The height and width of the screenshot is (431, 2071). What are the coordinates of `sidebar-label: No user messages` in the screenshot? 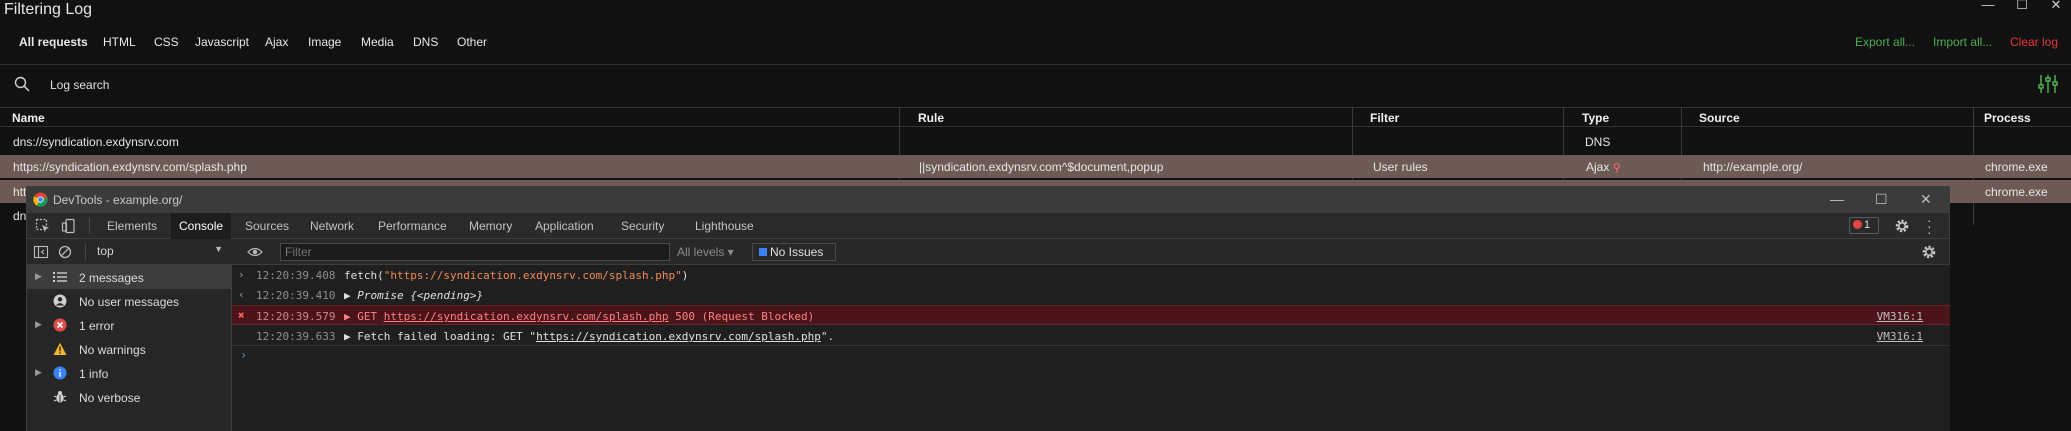 It's located at (129, 302).